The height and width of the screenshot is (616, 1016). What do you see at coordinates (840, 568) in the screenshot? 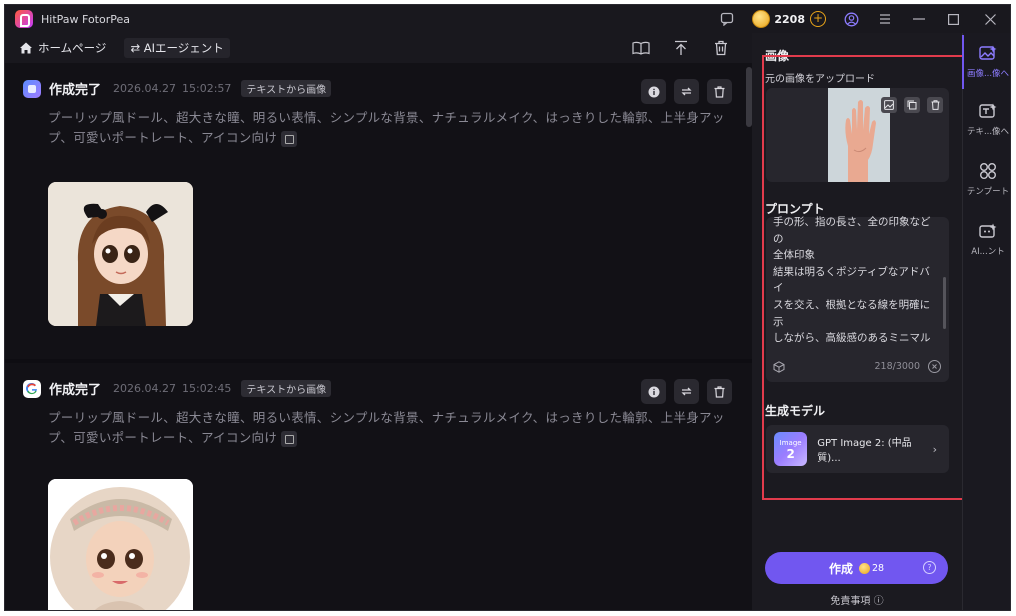
I see `create-label: 作成` at bounding box center [840, 568].